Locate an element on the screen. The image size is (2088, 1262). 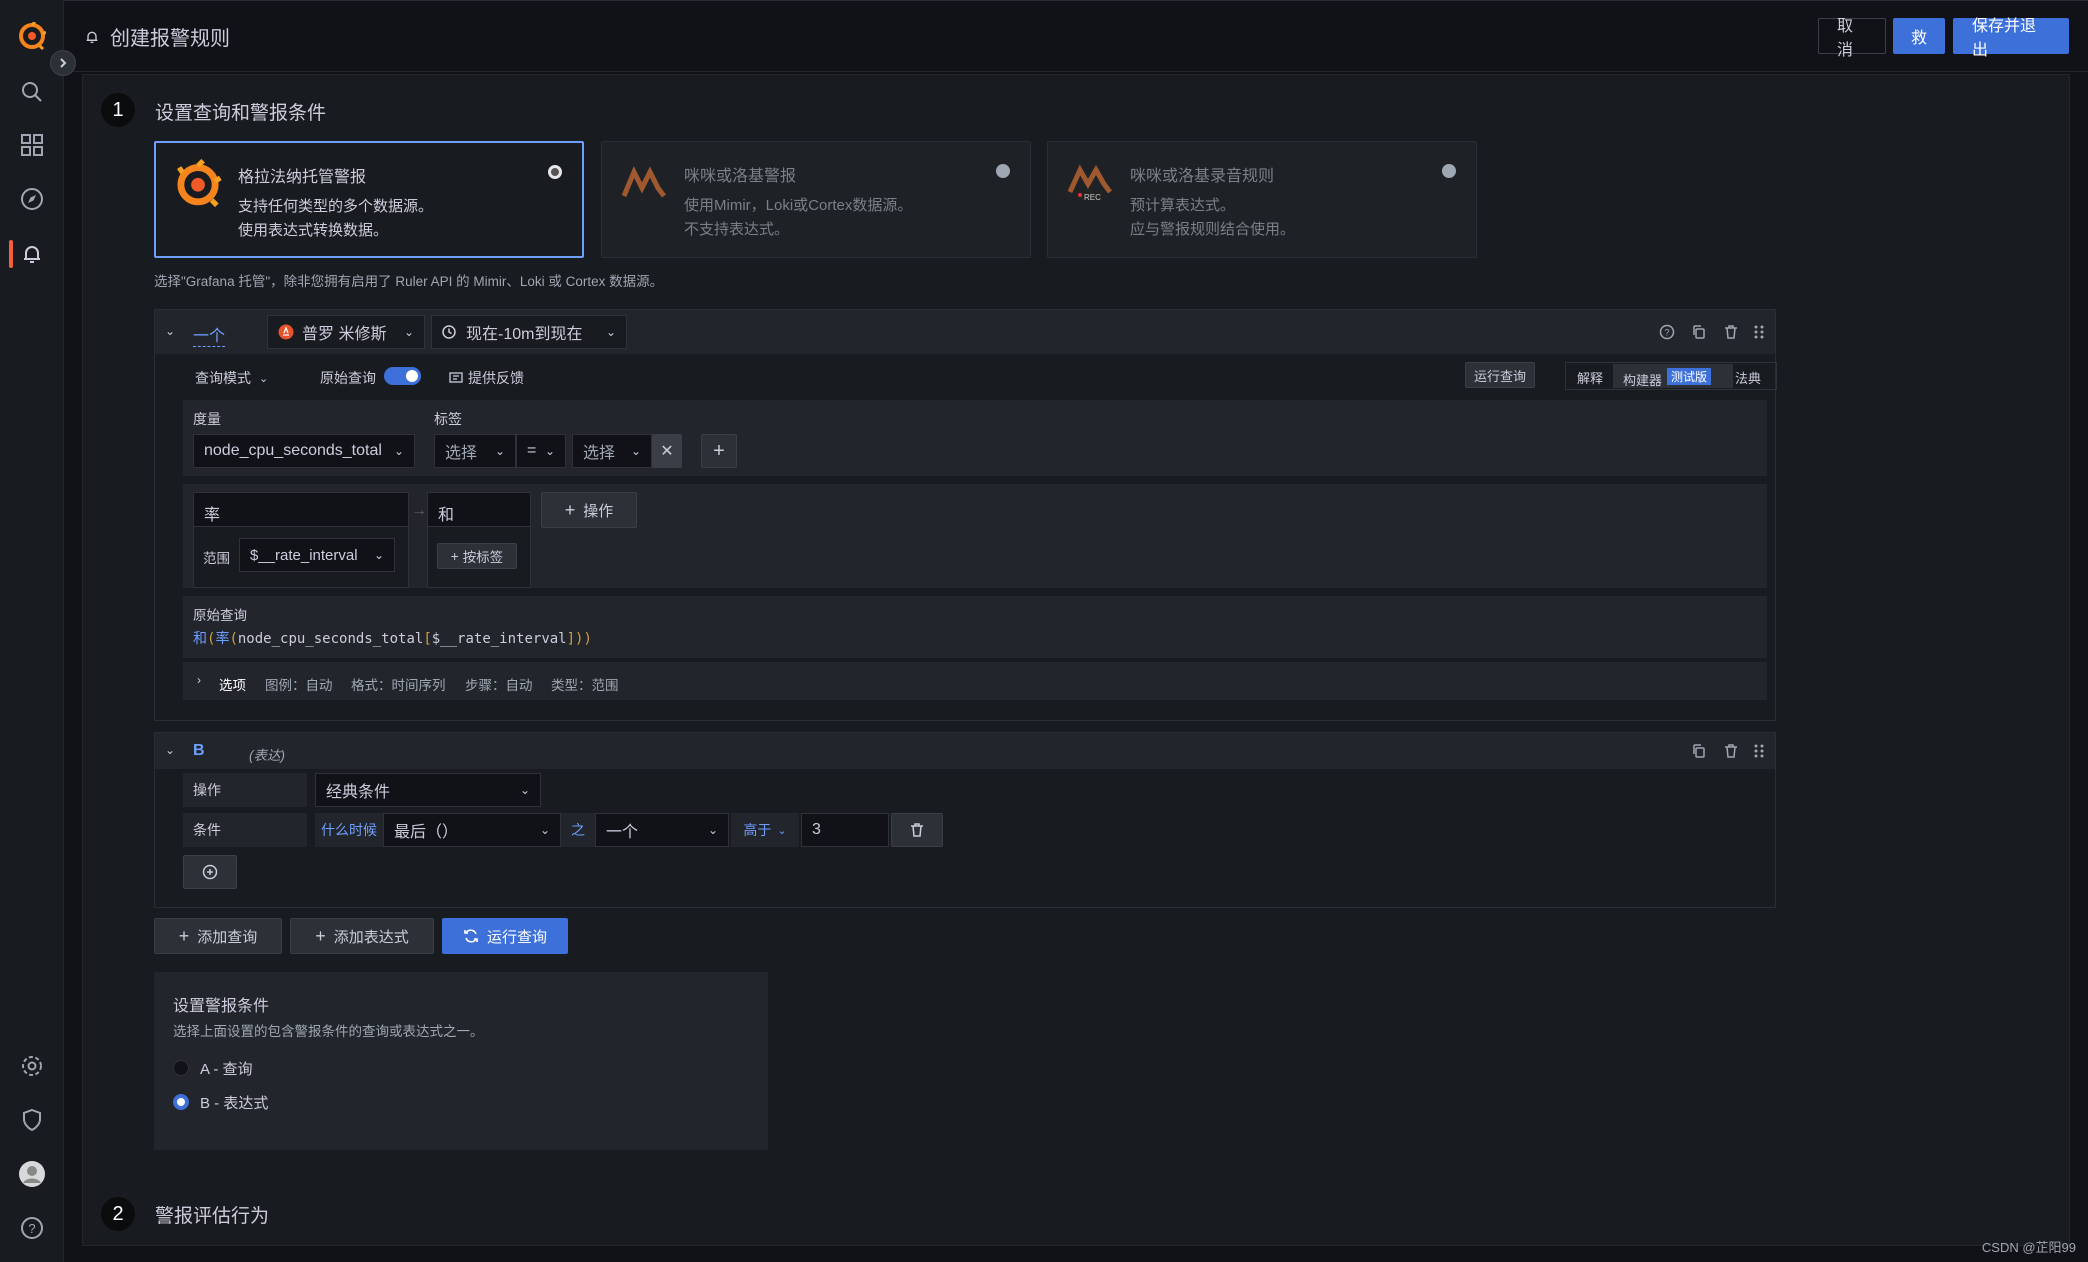
option-a-label: A - 查询 is located at coordinates (226, 1068).